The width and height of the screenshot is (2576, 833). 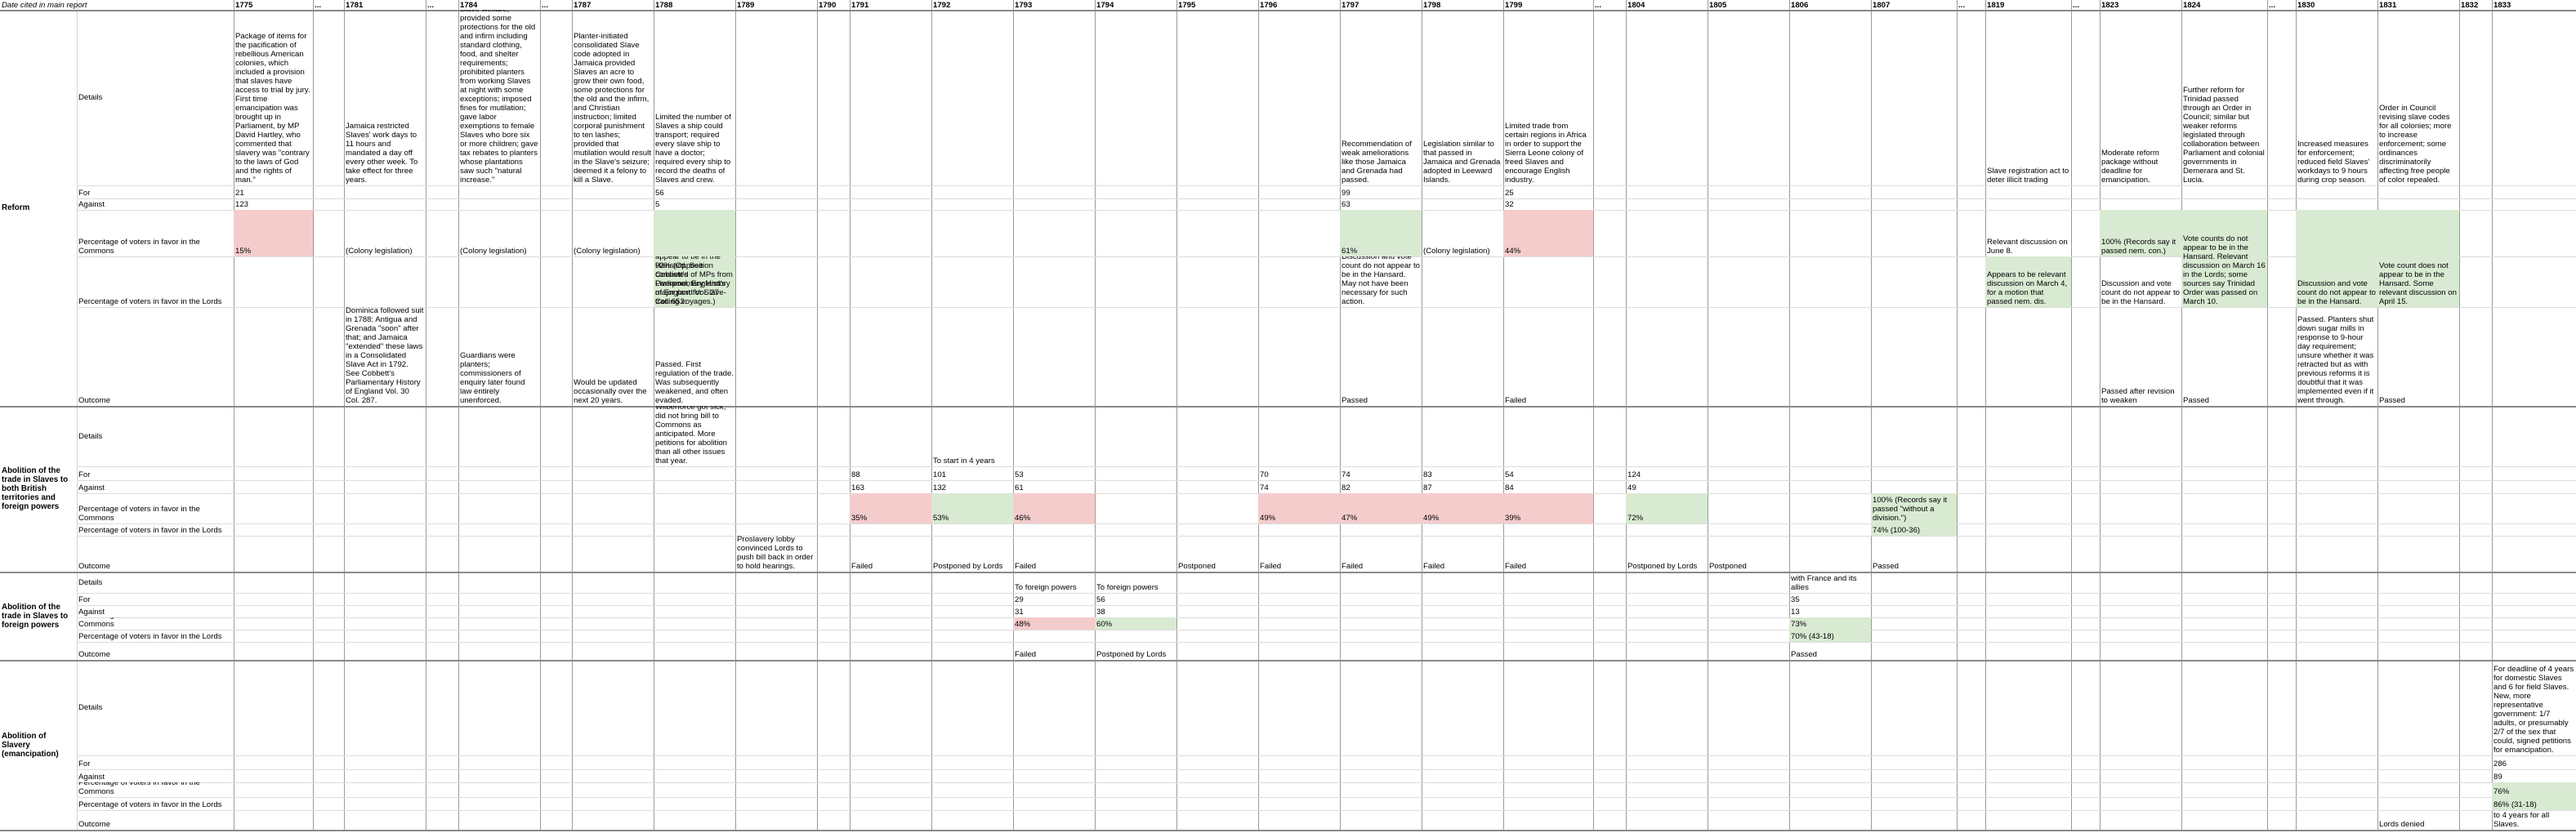 What do you see at coordinates (1381, 5) in the screenshot?
I see `year-header: 1797` at bounding box center [1381, 5].